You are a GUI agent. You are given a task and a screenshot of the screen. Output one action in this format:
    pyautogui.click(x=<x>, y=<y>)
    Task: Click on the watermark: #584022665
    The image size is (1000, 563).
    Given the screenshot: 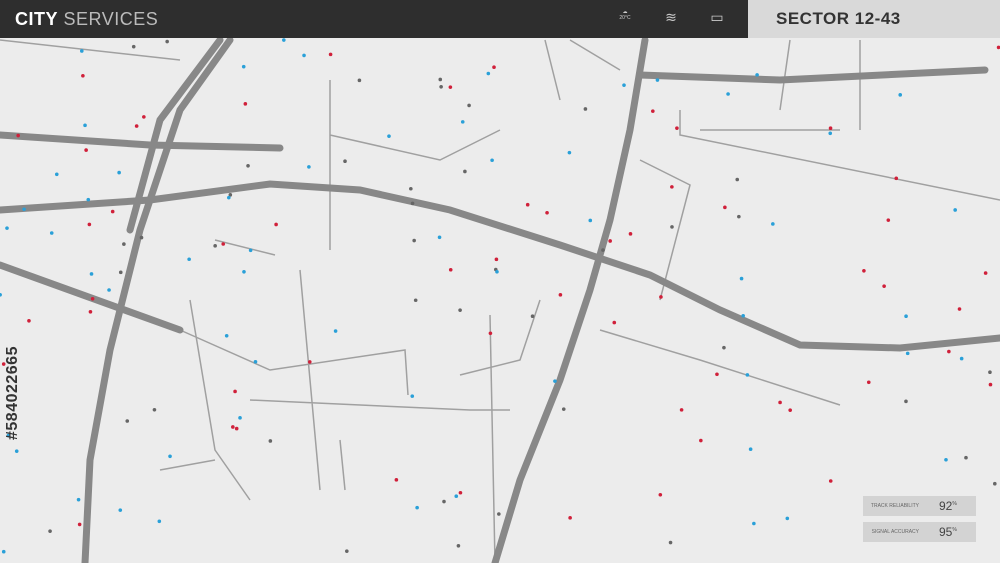 What is the action you would take?
    pyautogui.click(x=12, y=393)
    